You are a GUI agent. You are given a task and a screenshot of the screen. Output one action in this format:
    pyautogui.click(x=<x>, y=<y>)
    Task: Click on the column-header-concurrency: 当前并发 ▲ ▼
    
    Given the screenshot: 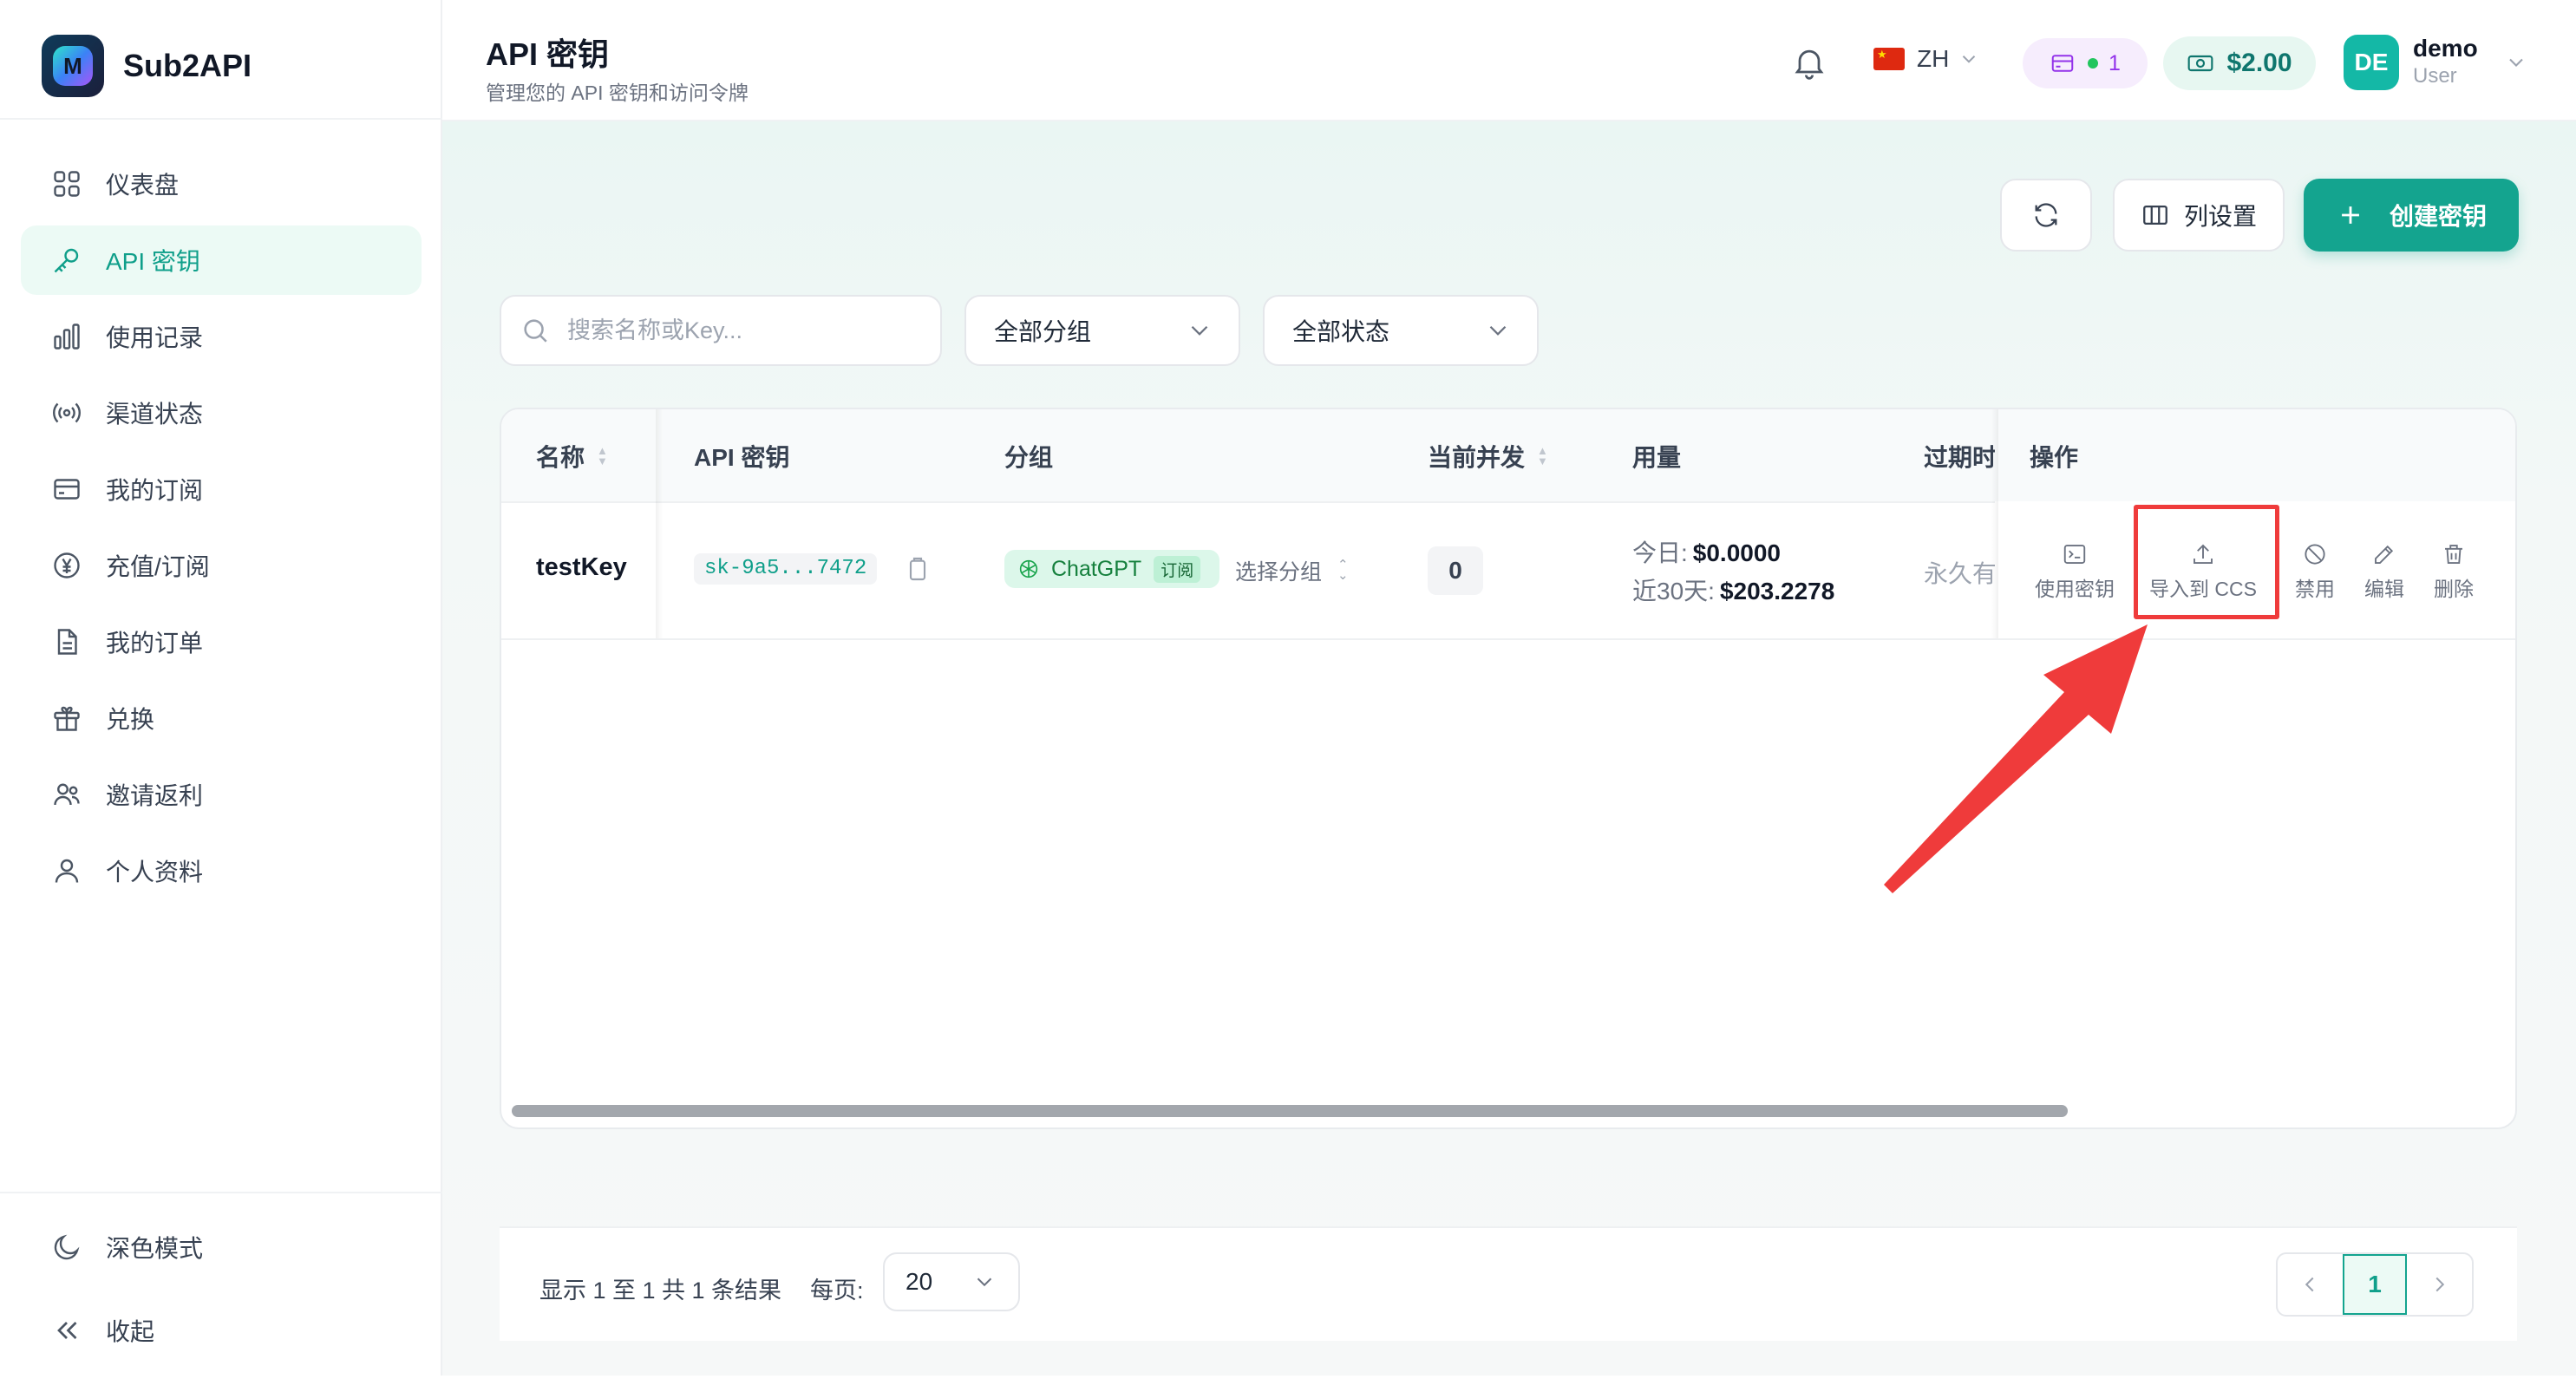 What is the action you would take?
    pyautogui.click(x=1488, y=457)
    